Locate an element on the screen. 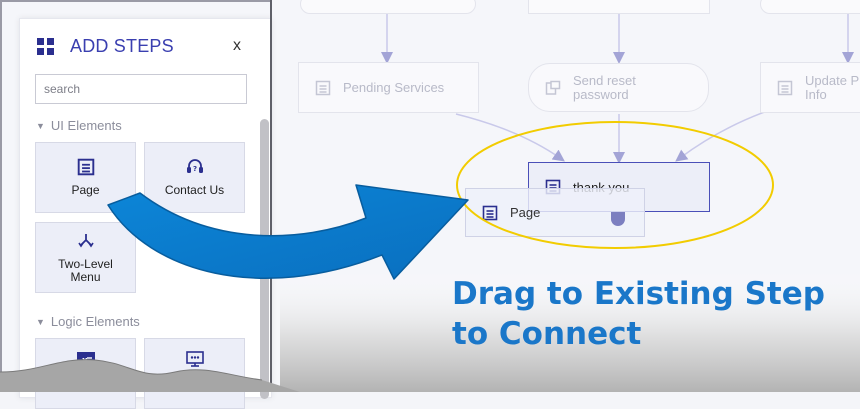 This screenshot has width=860, height=409. tile-contact-us: ? Contact Us is located at coordinates (194, 177).